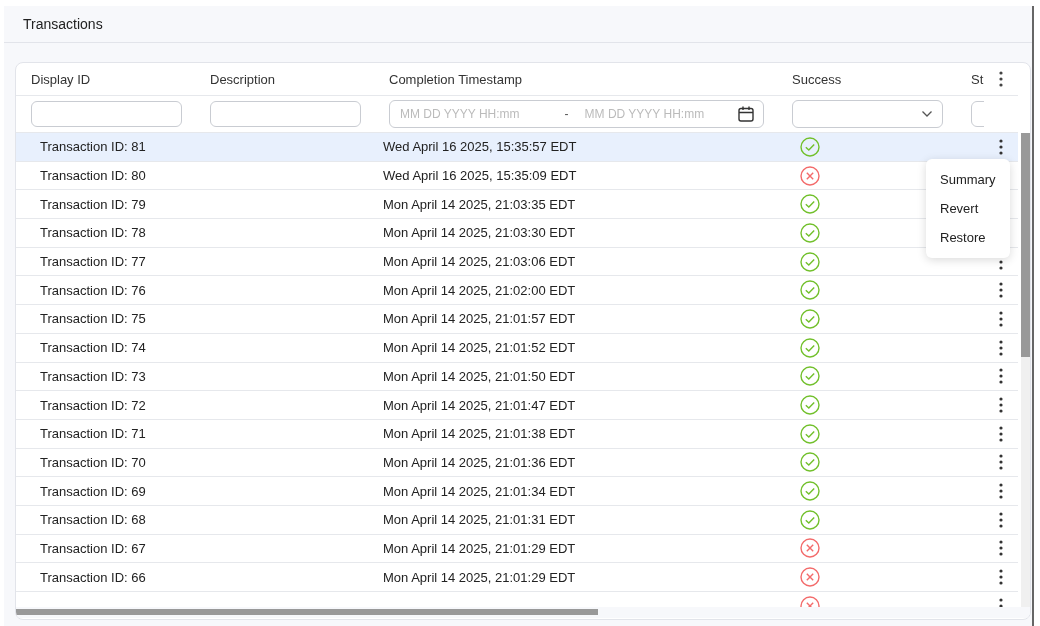  Describe the element at coordinates (93, 577) in the screenshot. I see `table-cell-text: Transaction ID: 66` at that location.